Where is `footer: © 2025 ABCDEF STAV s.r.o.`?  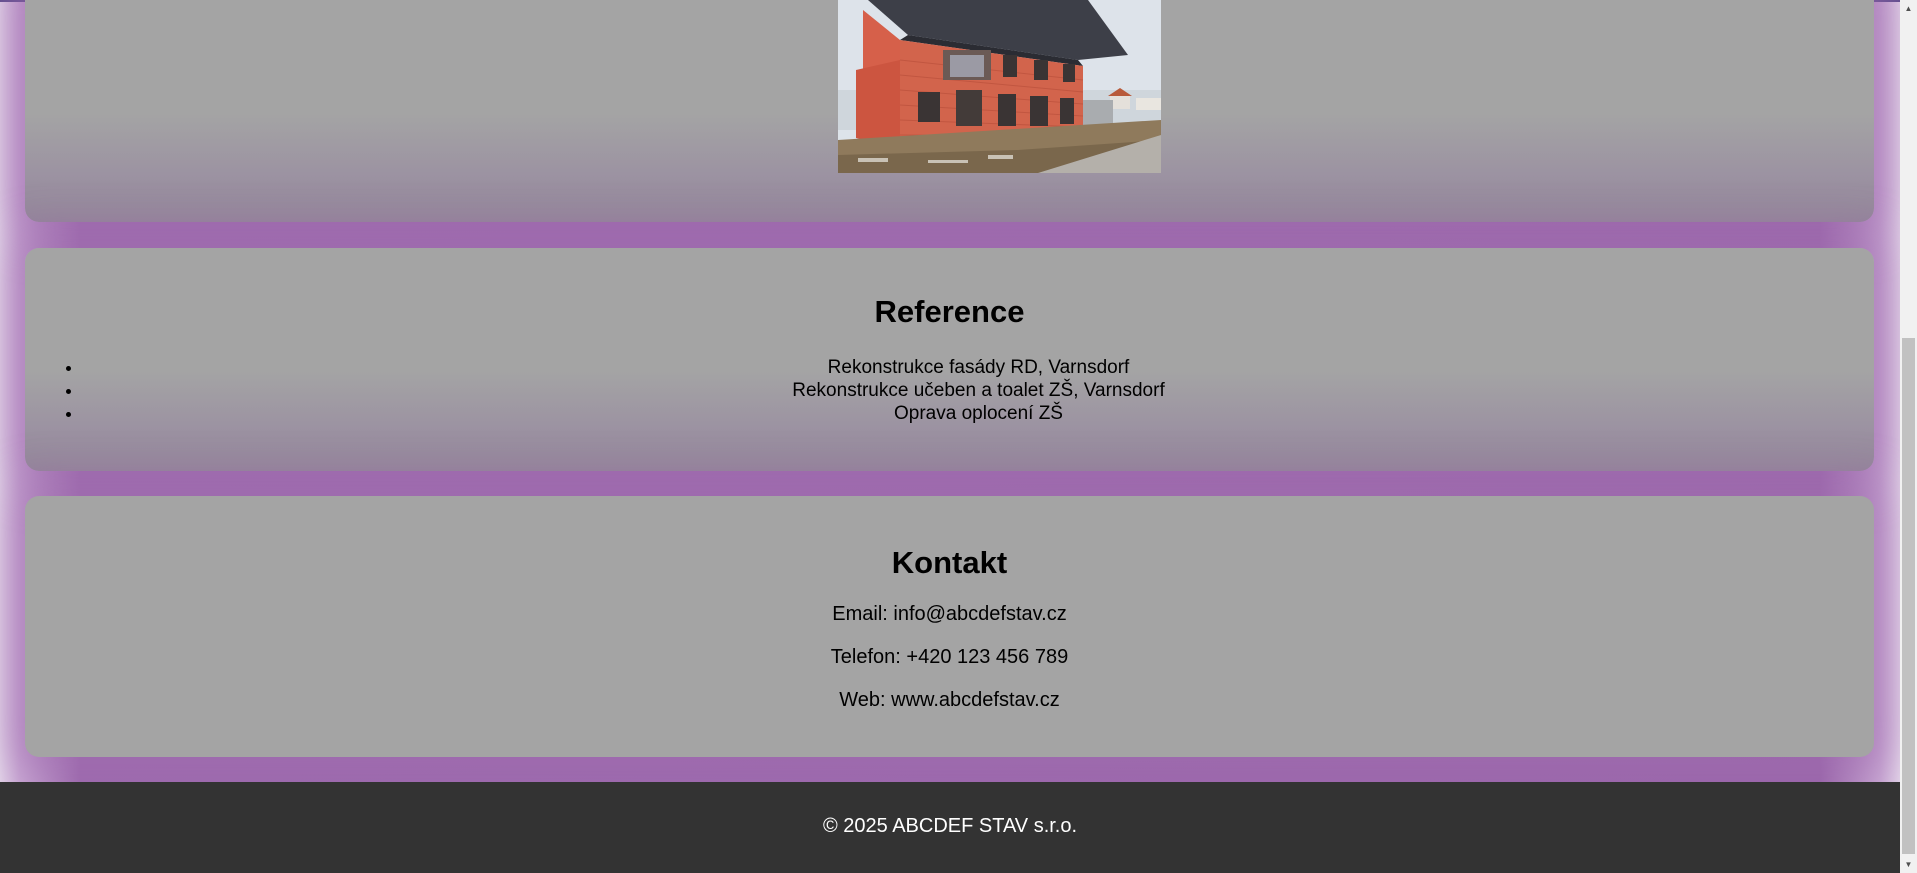 footer: © 2025 ABCDEF STAV s.r.o. is located at coordinates (950, 827).